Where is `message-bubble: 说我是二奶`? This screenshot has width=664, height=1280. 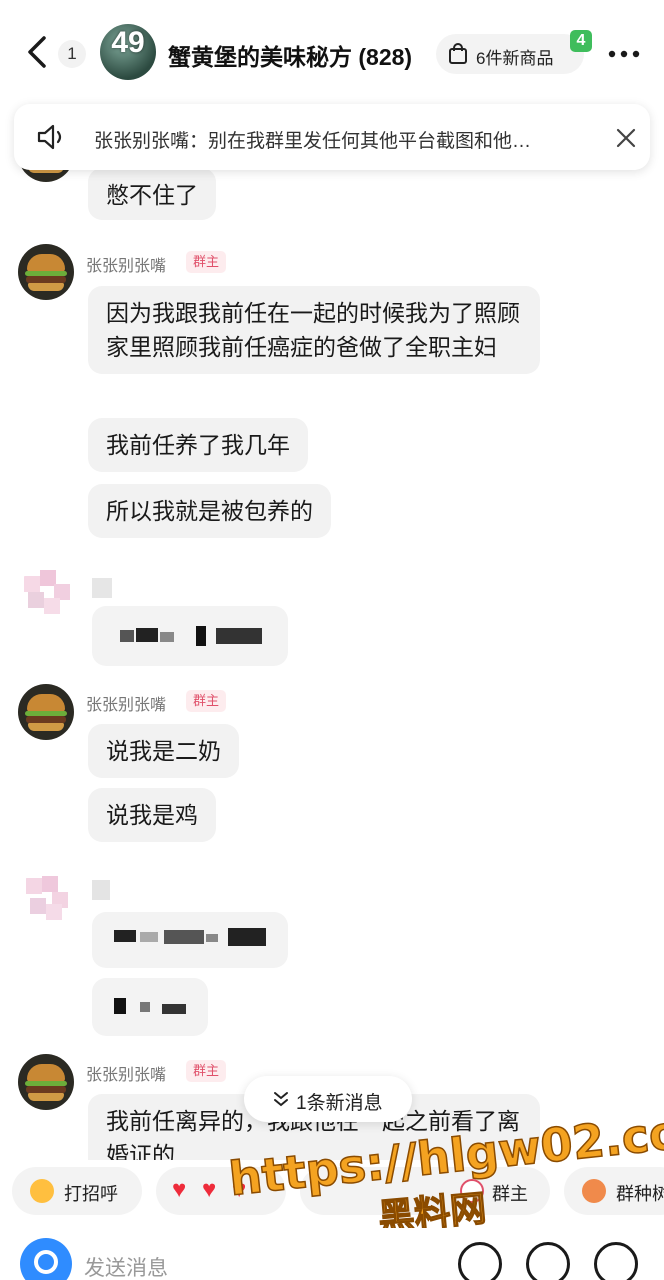 message-bubble: 说我是二奶 is located at coordinates (163, 751).